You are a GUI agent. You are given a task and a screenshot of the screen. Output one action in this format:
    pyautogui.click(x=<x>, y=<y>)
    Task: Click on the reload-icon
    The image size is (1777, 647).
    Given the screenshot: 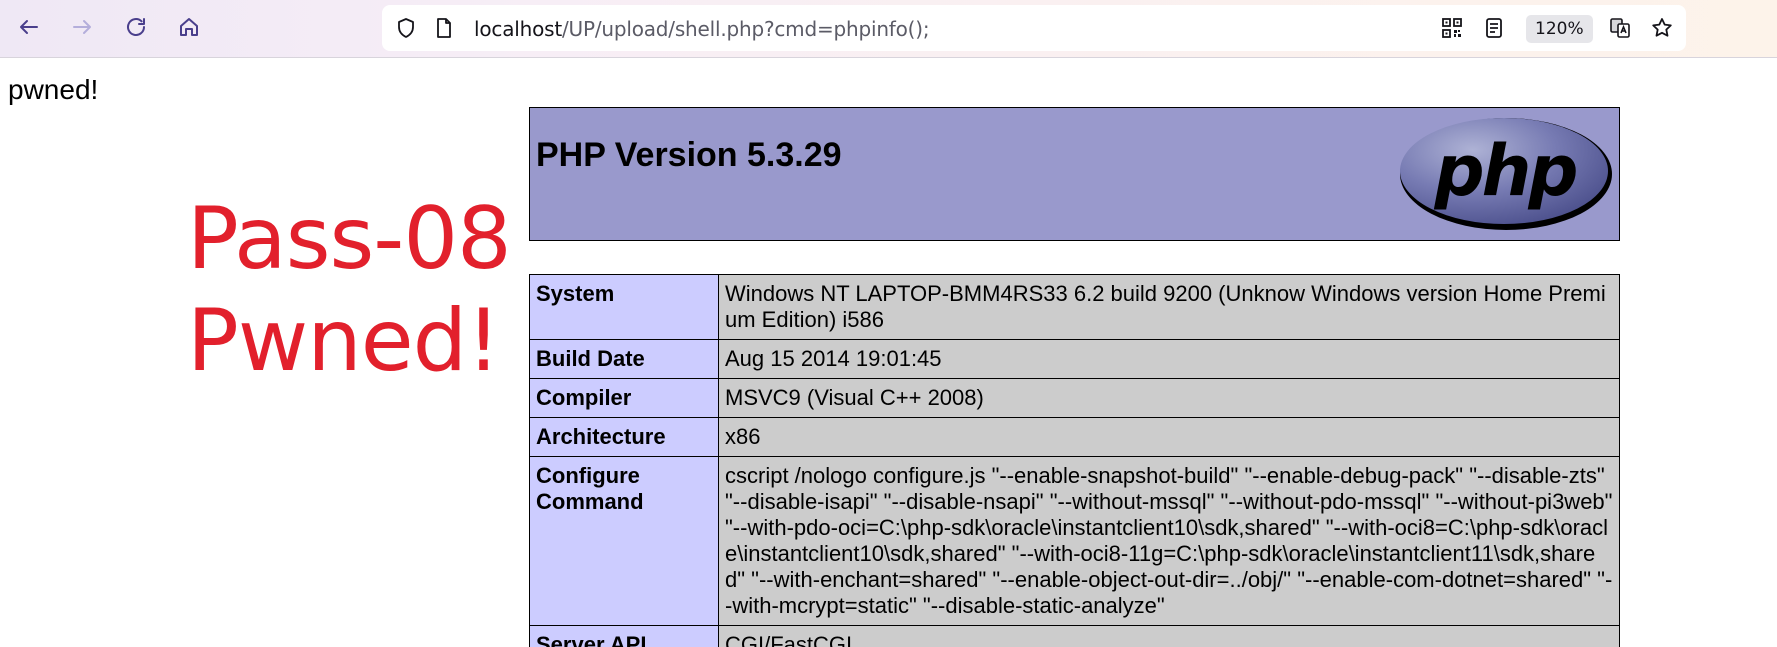 What is the action you would take?
    pyautogui.click(x=136, y=27)
    